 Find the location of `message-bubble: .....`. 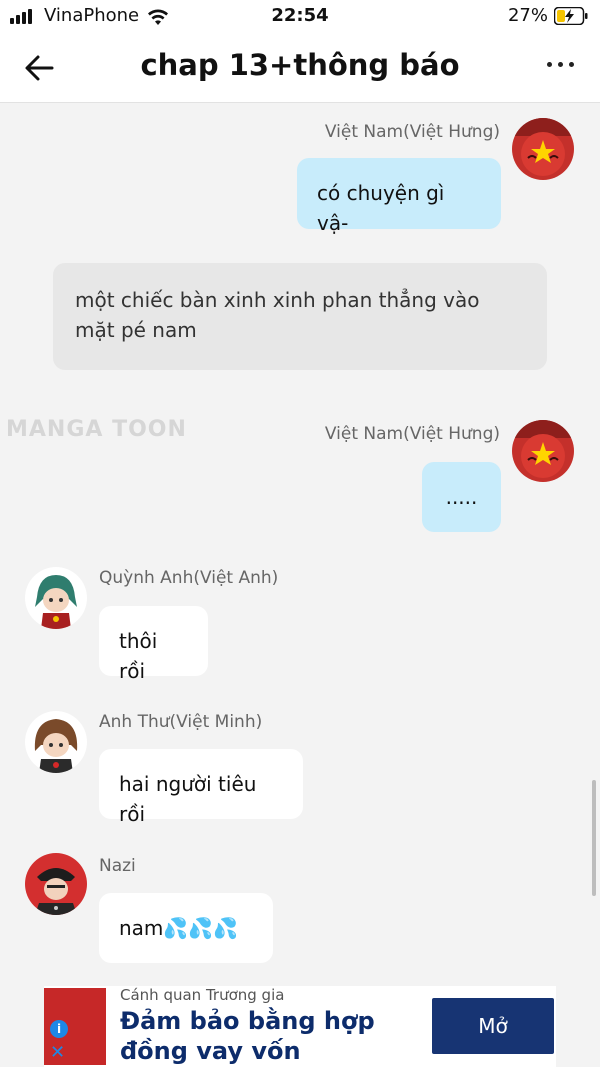

message-bubble: ..... is located at coordinates (461, 497).